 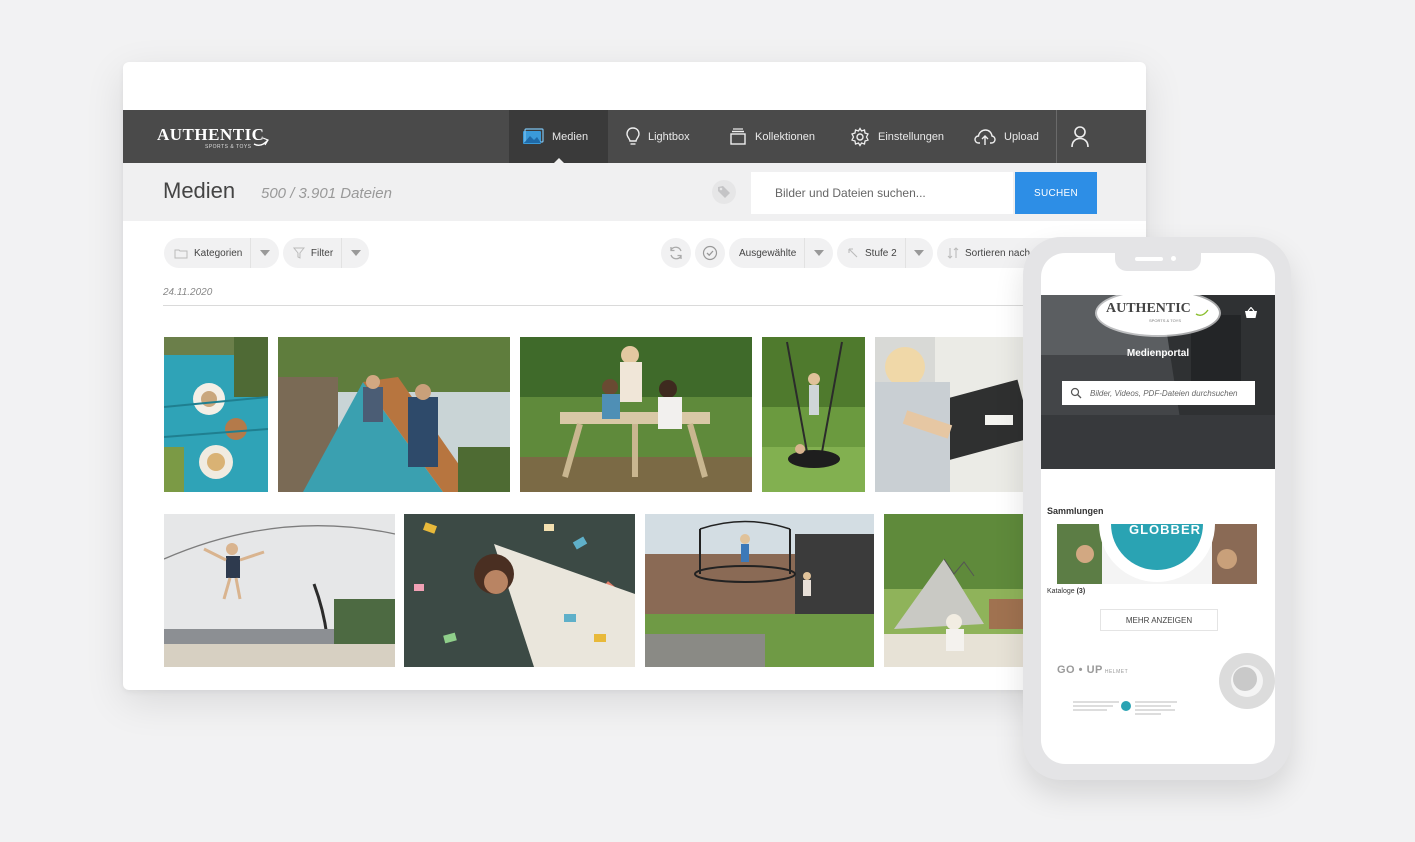 I want to click on check-circle-icon, so click(x=710, y=253).